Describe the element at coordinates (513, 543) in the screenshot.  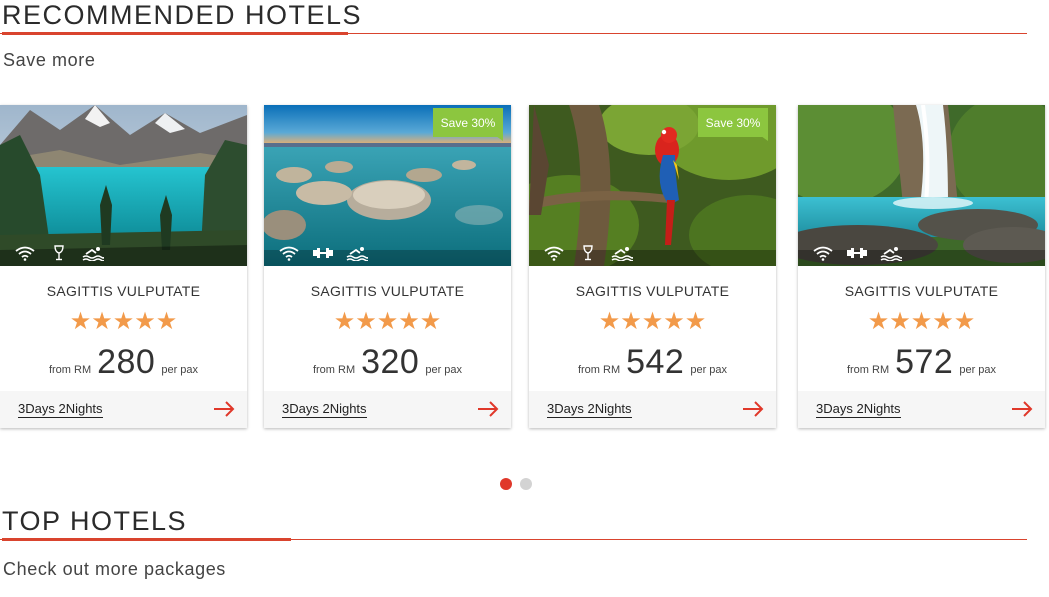
I see `top-hotels-section-header: TOP HOTELS Check out more packages` at that location.